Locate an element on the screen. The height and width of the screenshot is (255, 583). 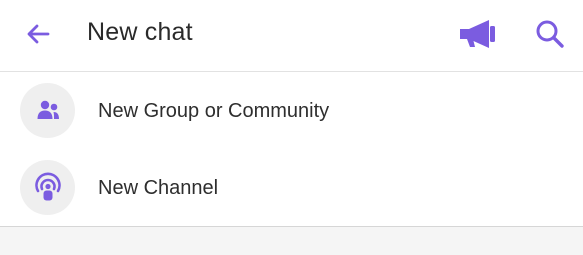
channel-icon is located at coordinates (47, 186).